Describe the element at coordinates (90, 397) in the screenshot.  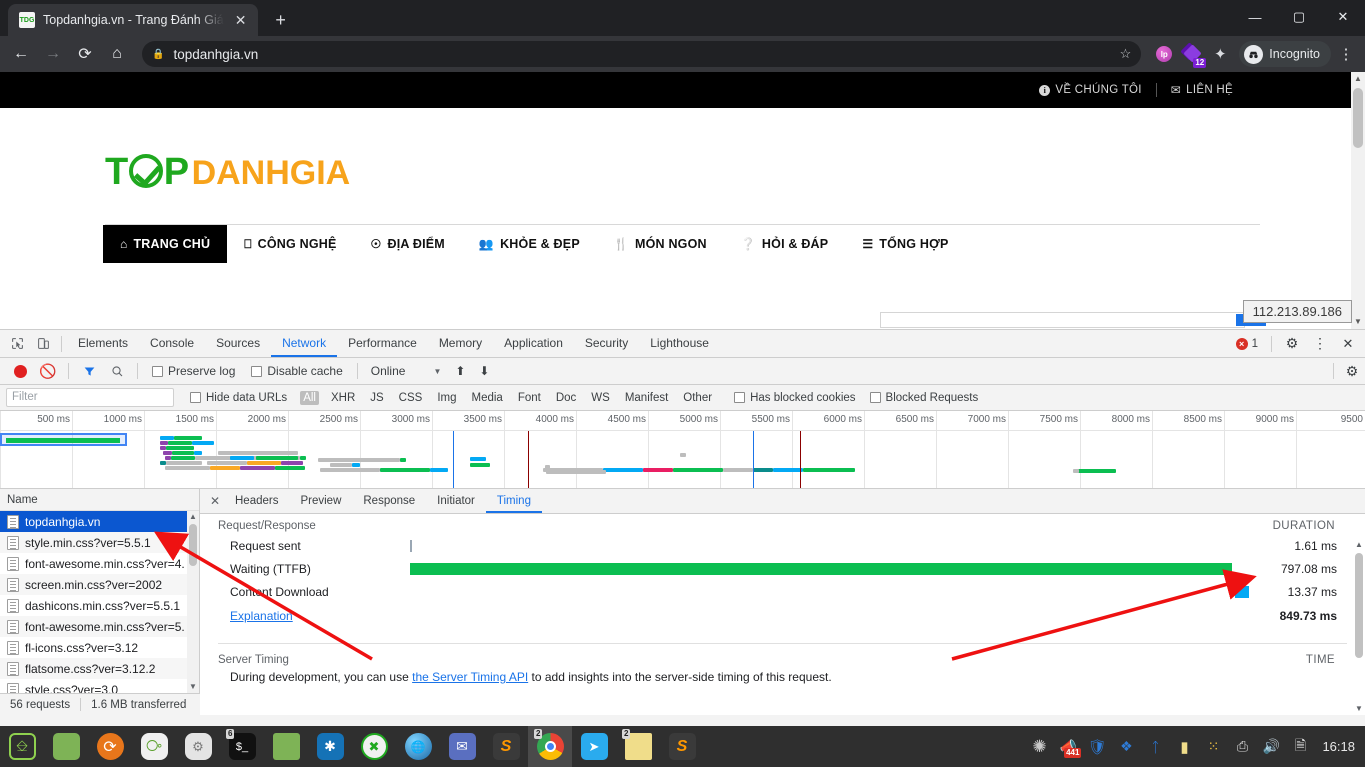
I see `filter-input: Filter` at that location.